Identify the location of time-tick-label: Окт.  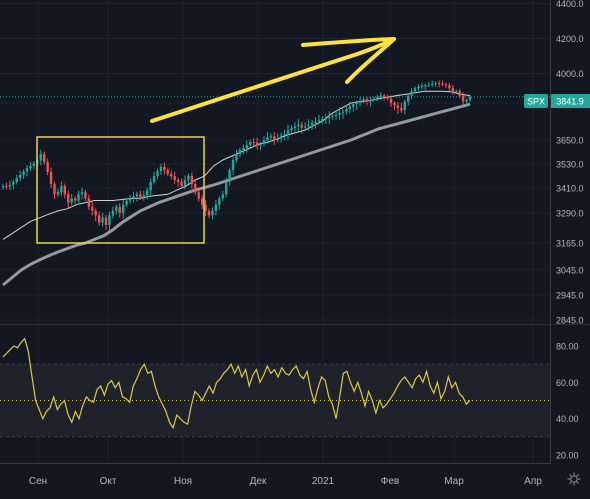
(108, 481).